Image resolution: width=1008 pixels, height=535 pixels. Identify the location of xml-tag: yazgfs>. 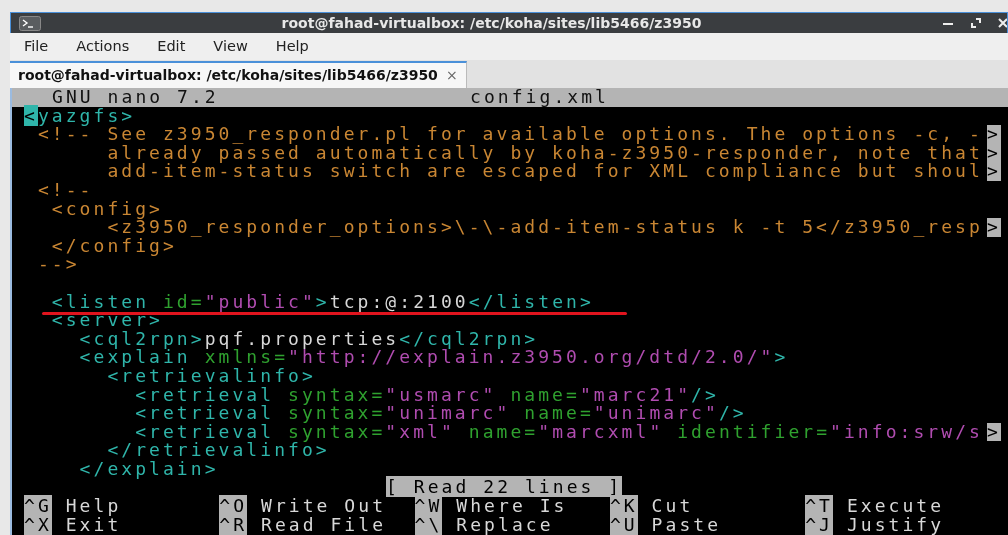
(86, 115).